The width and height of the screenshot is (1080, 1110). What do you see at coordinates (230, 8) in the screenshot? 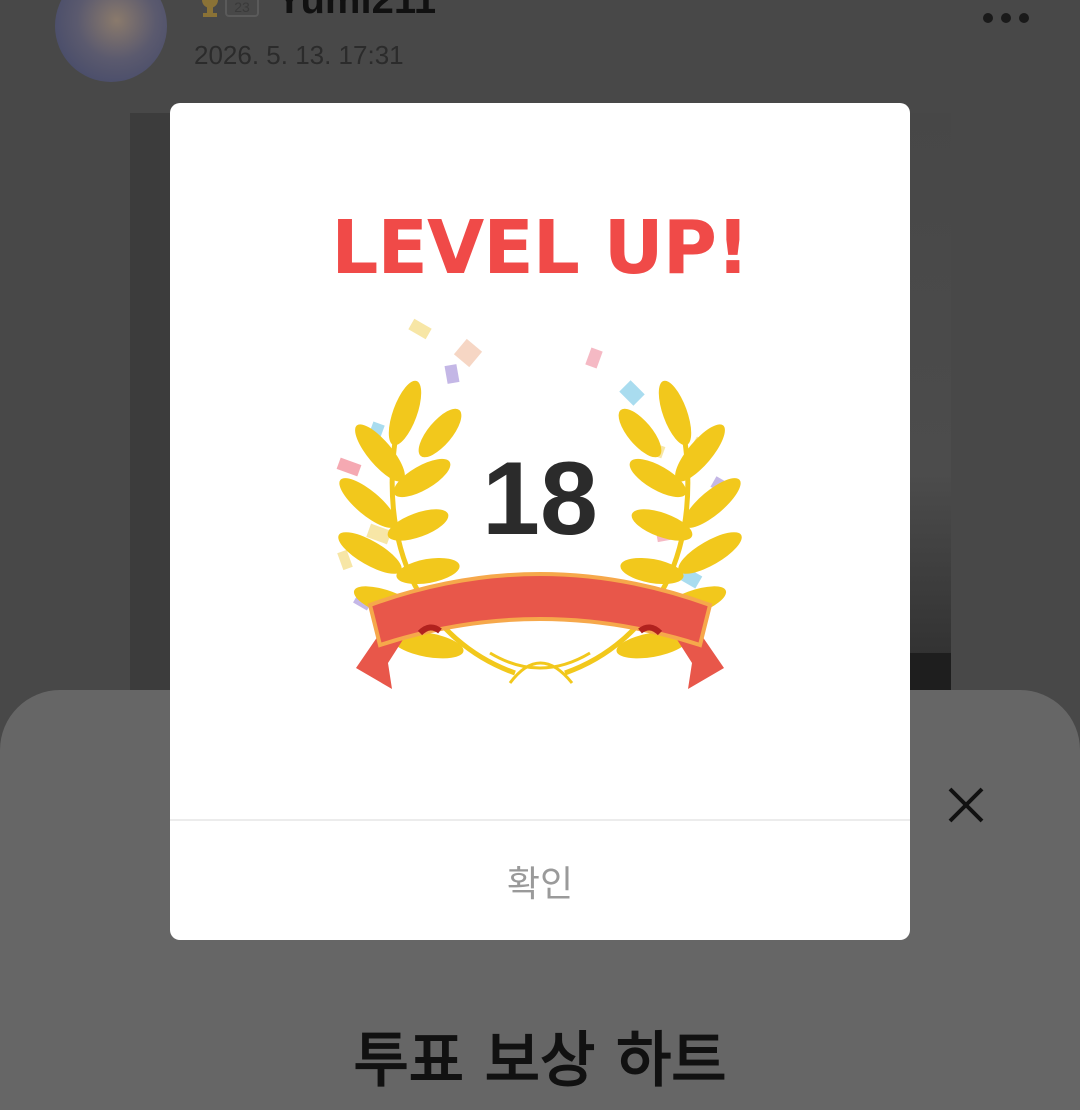
I see `trophy-badge-icon: 23` at bounding box center [230, 8].